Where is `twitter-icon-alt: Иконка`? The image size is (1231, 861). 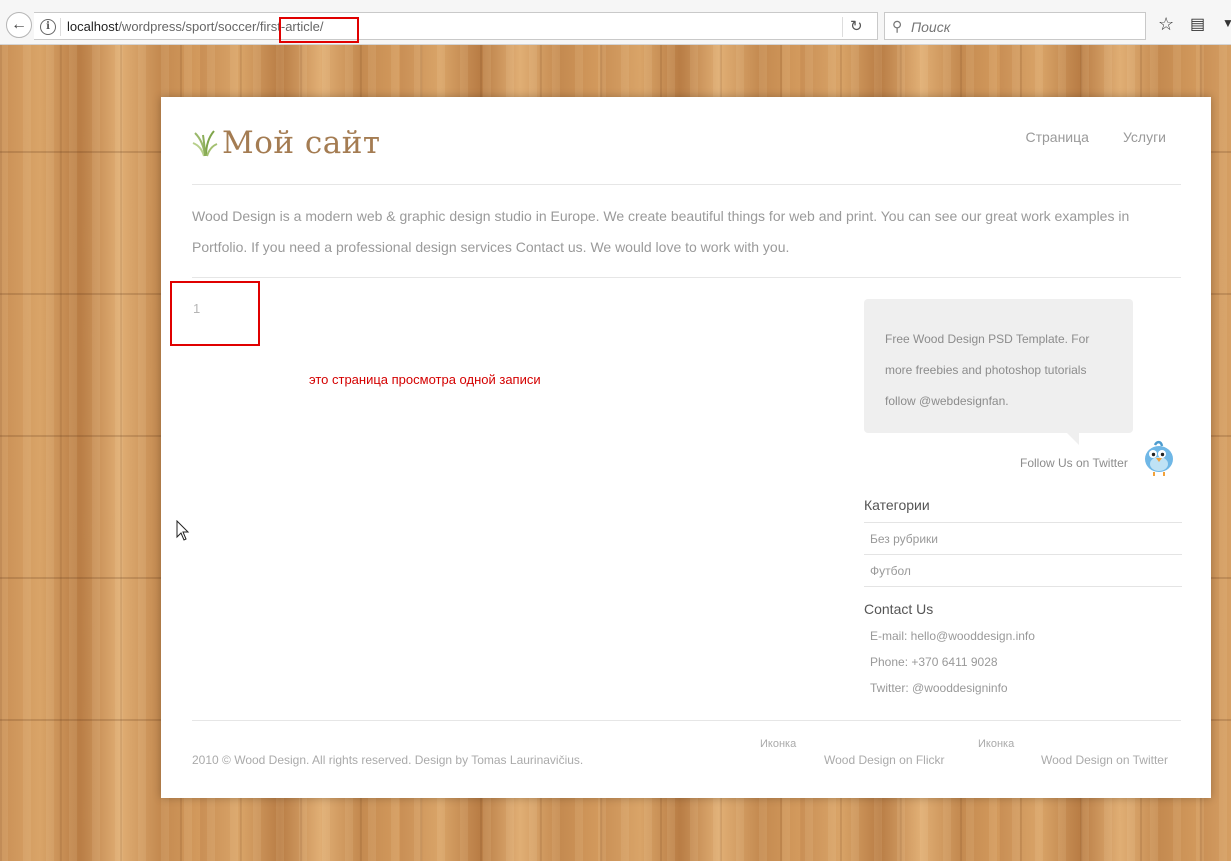 twitter-icon-alt: Иконка is located at coordinates (996, 744).